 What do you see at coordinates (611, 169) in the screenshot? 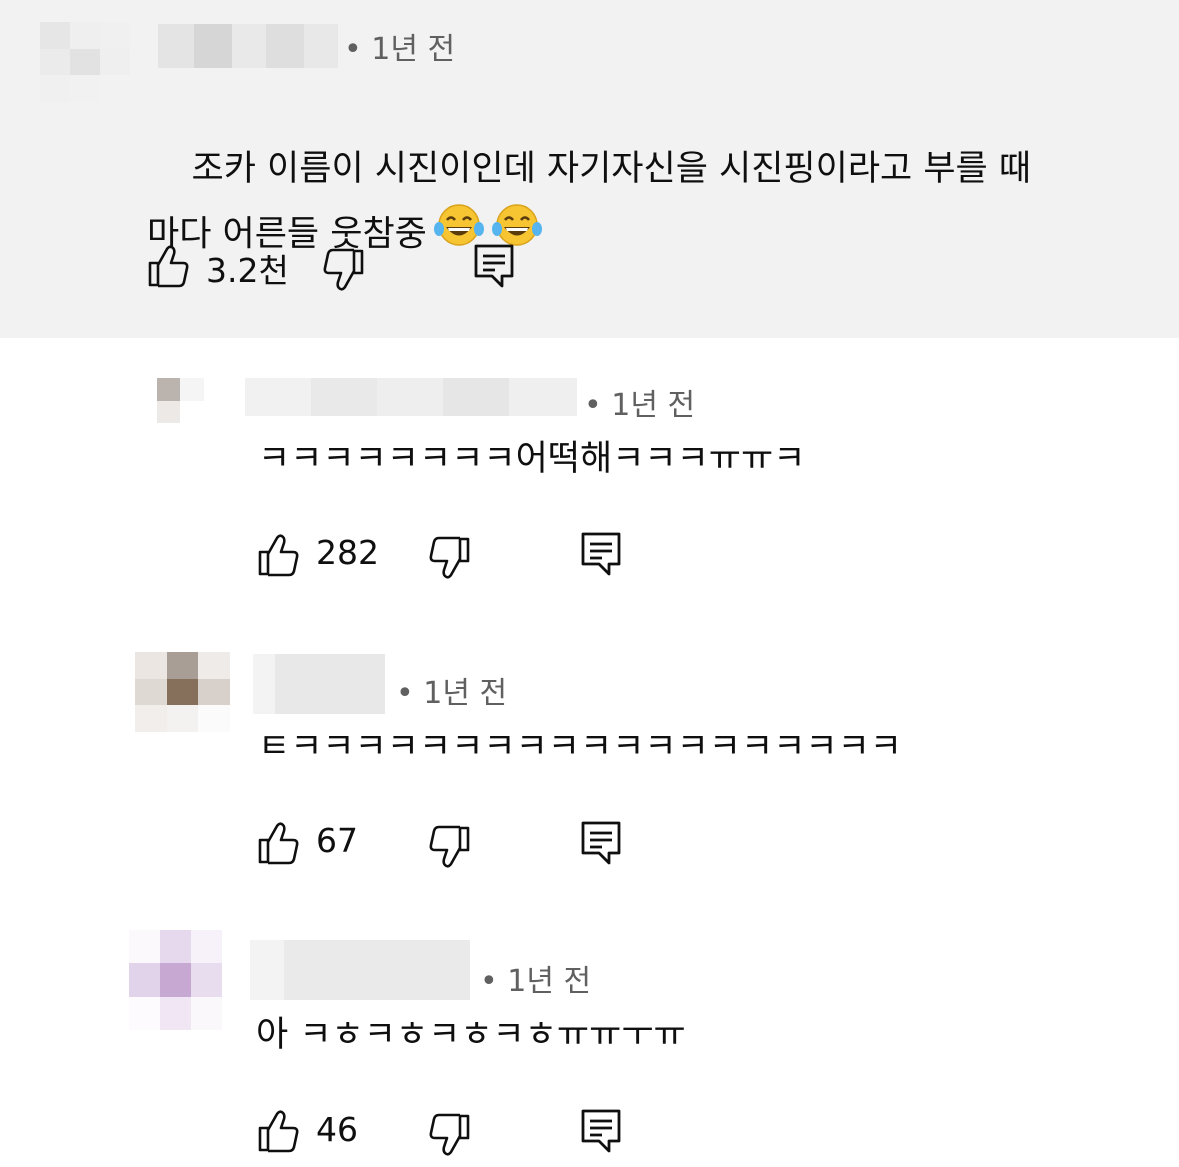
I see `comment-text-line-1: 조카 이름이 시진이인데 자기자신을 시진핑이라고 부를 때` at bounding box center [611, 169].